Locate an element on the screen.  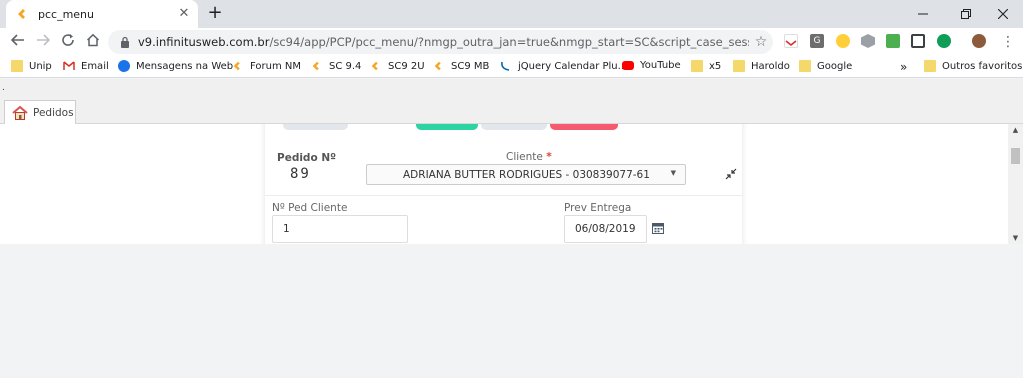
cliente-label-text: Cliente is located at coordinates (524, 157).